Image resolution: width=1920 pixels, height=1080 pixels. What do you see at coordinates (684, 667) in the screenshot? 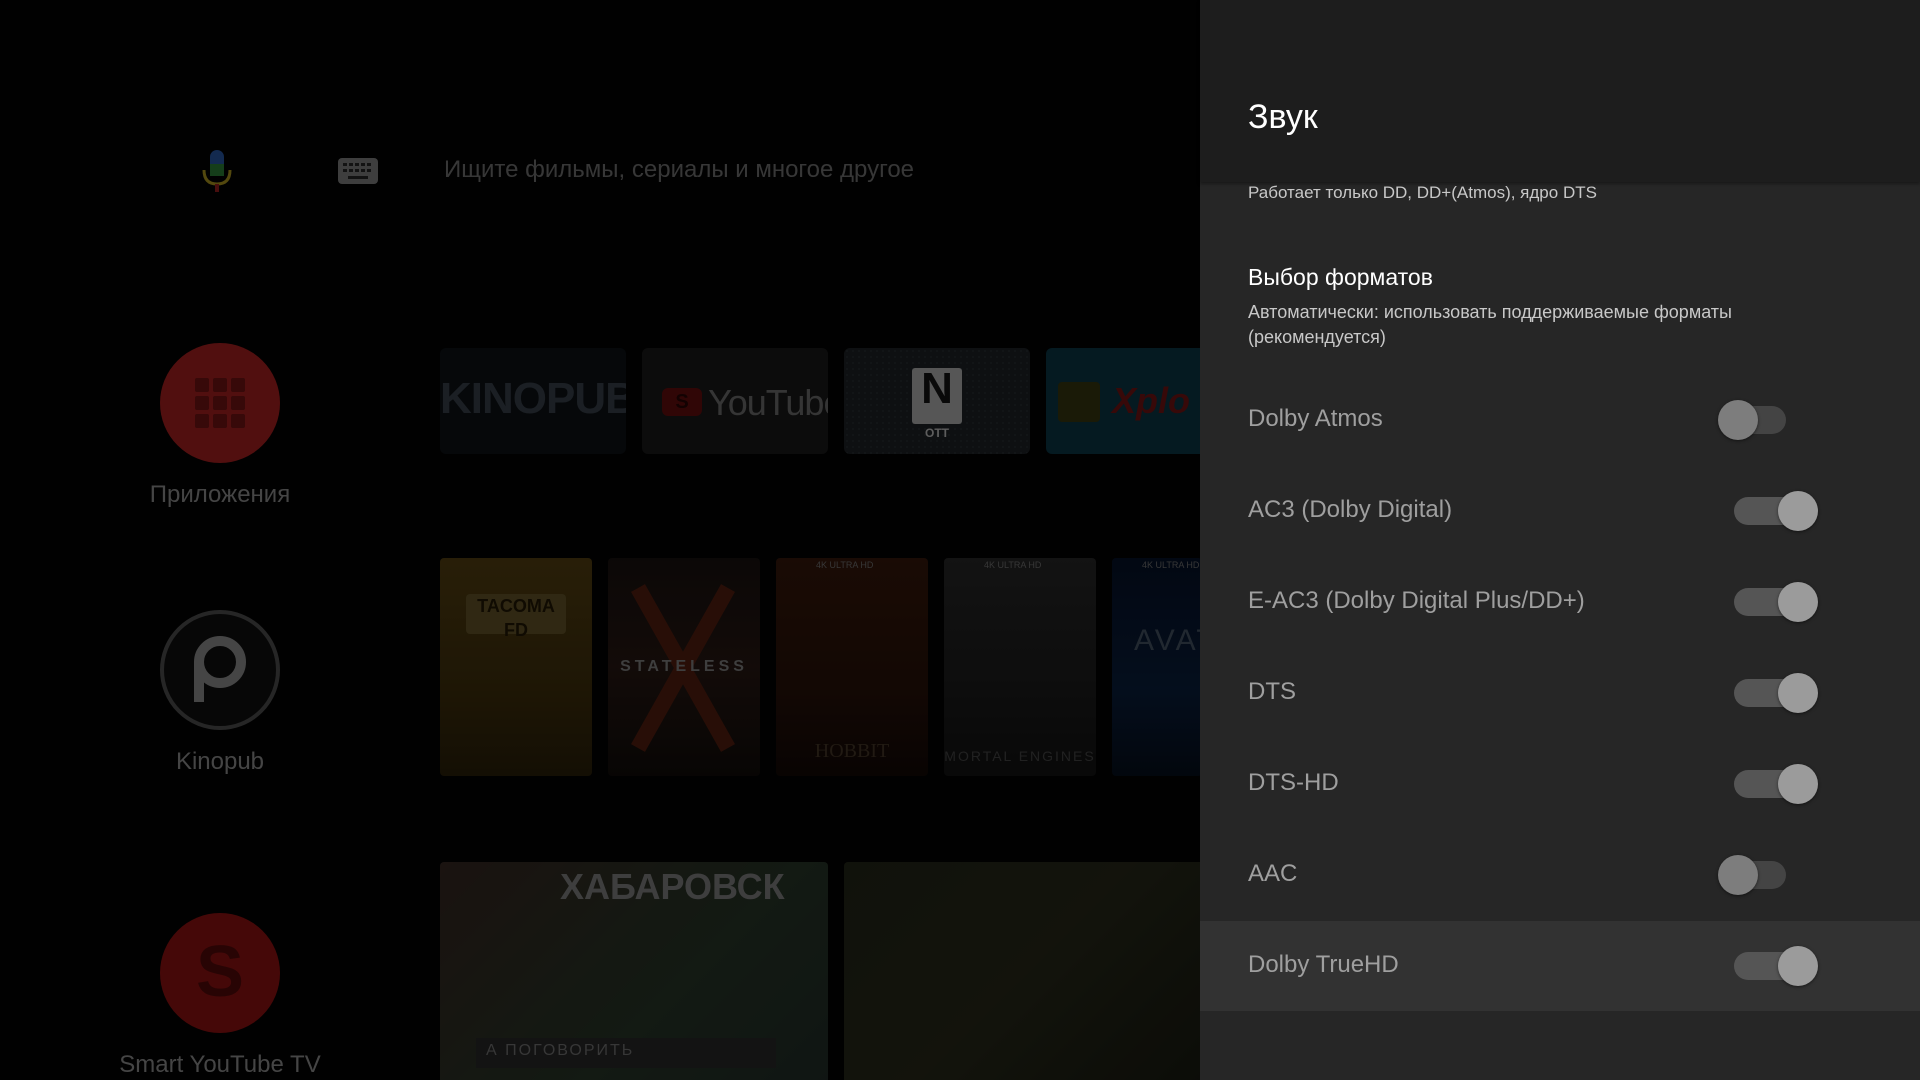
I see `poster-stateless: STATELESS` at bounding box center [684, 667].